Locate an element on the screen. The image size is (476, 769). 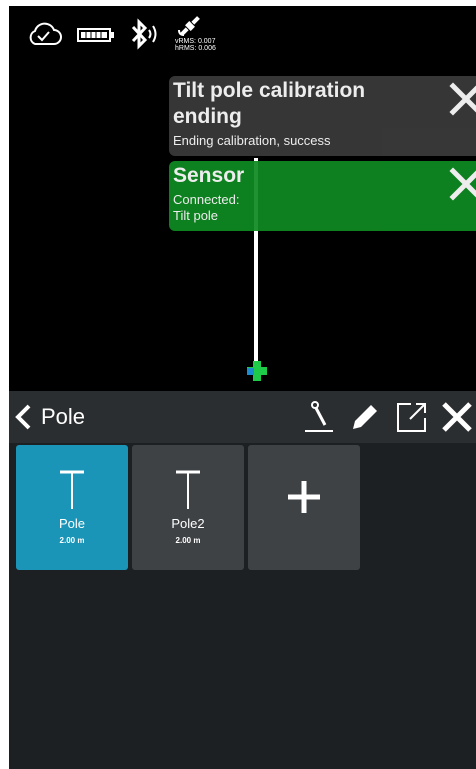
pencil-icon is located at coordinates (365, 417).